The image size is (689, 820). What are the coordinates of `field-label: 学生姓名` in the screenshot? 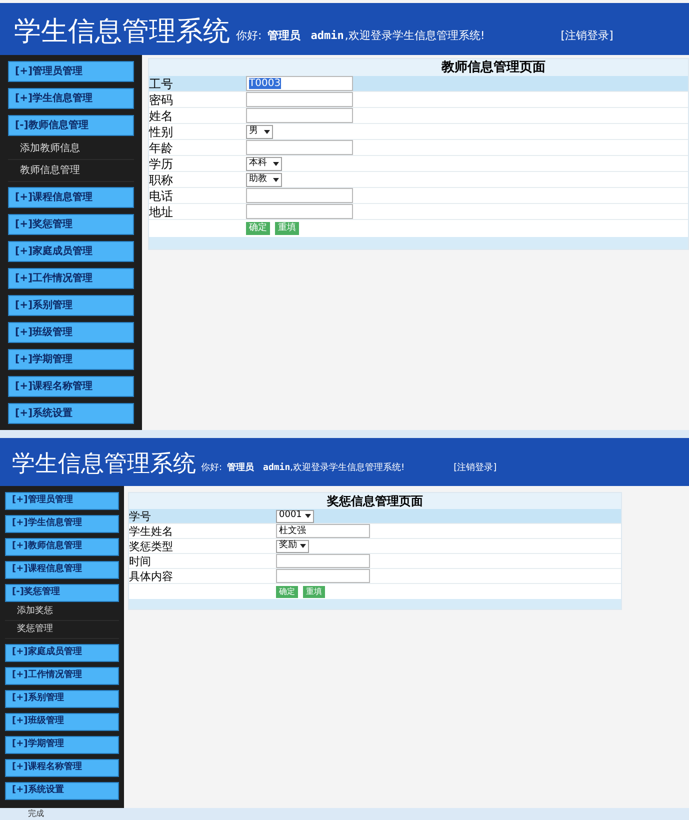 It's located at (151, 531).